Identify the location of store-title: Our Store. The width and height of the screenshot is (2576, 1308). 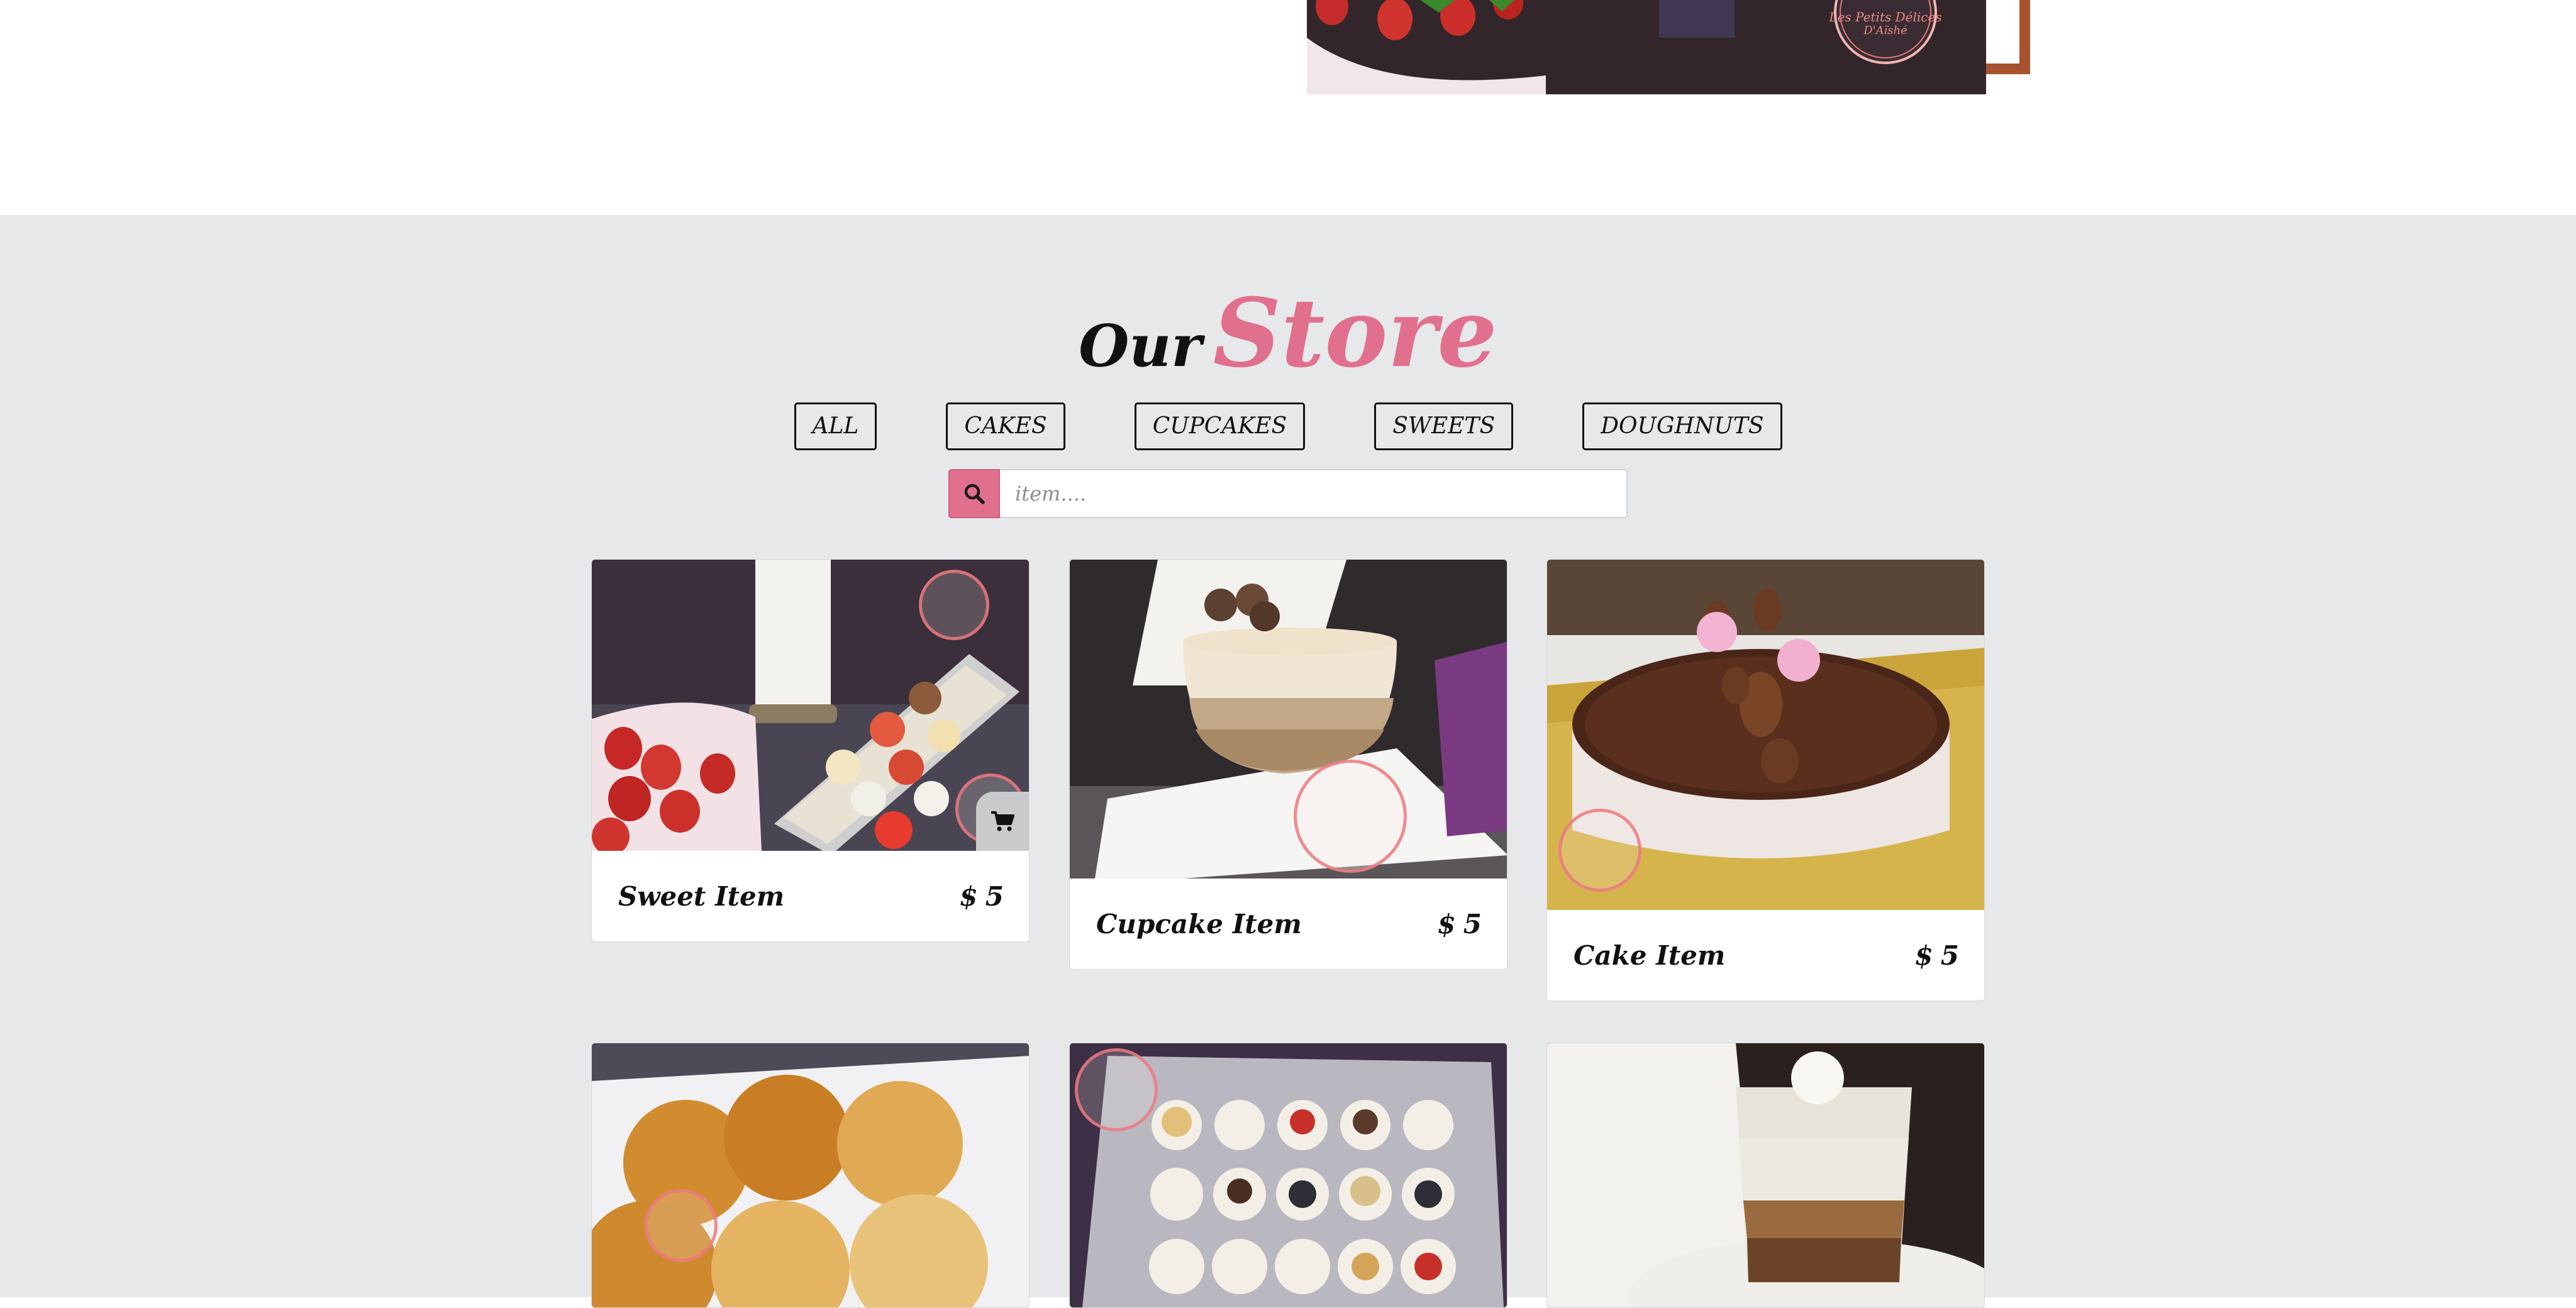
(1288, 333).